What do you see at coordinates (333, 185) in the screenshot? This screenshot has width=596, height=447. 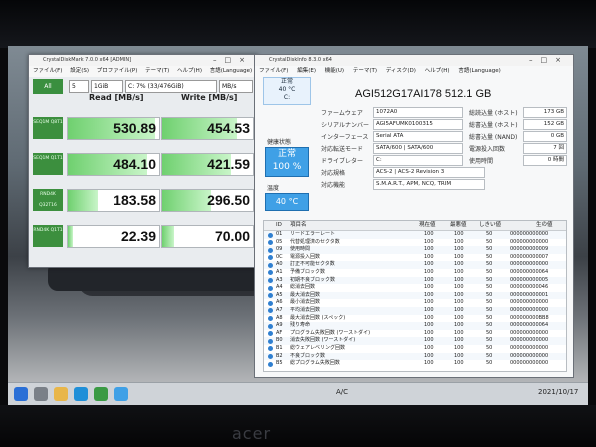 I see `info-label: 対応機能` at bounding box center [333, 185].